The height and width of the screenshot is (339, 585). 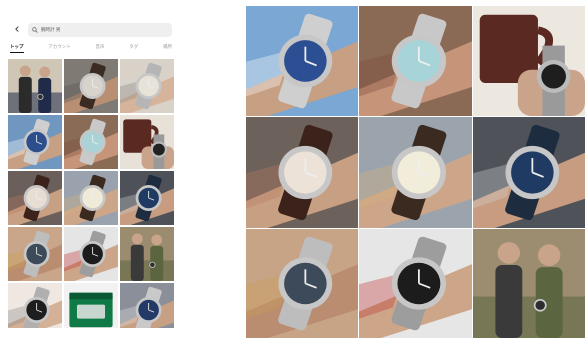 I want to click on post-blue-dial-sea, so click(x=35, y=142).